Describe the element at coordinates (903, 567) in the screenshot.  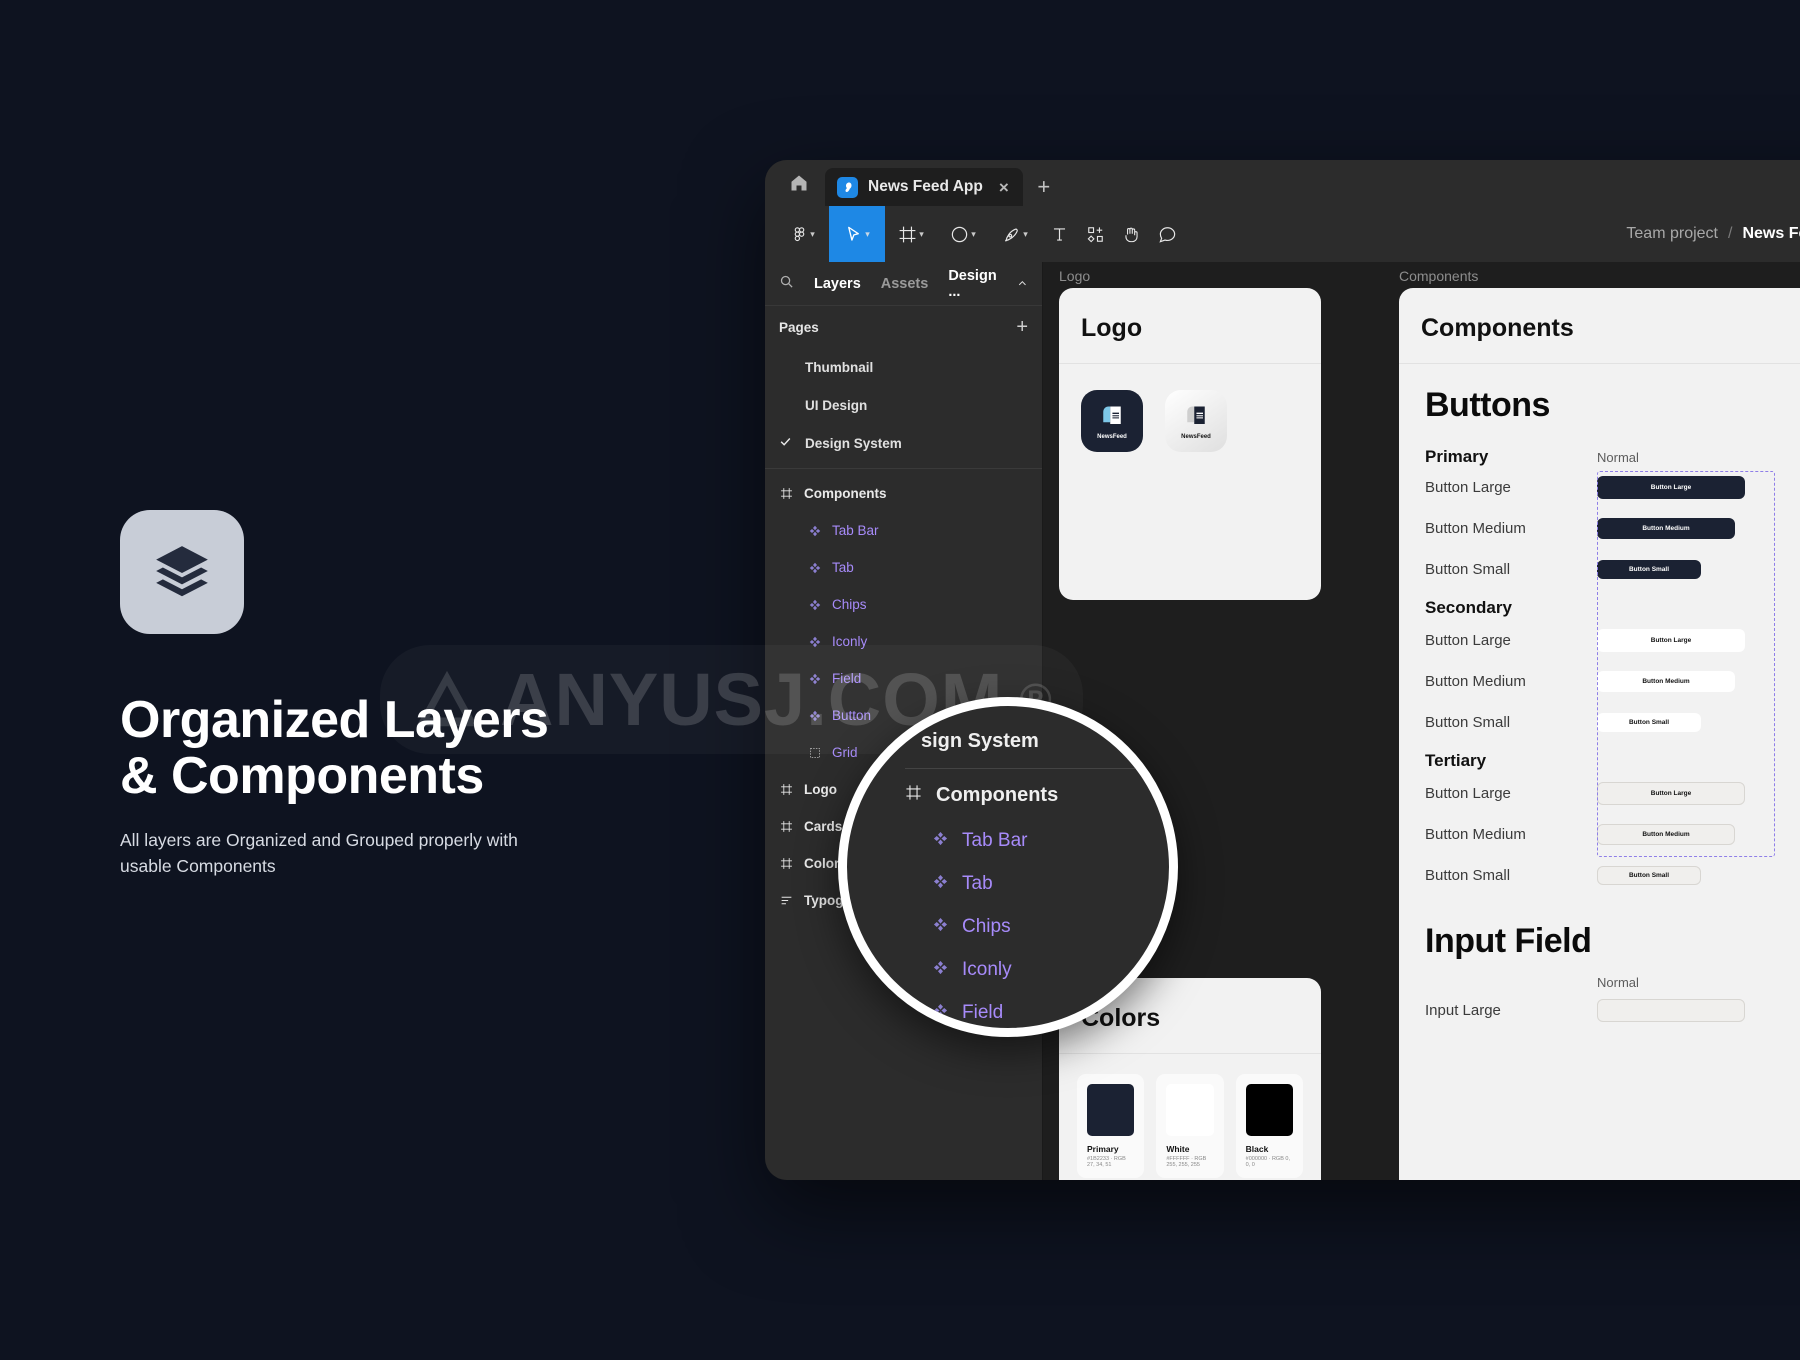
I see `layer-row-tab: Tab` at that location.